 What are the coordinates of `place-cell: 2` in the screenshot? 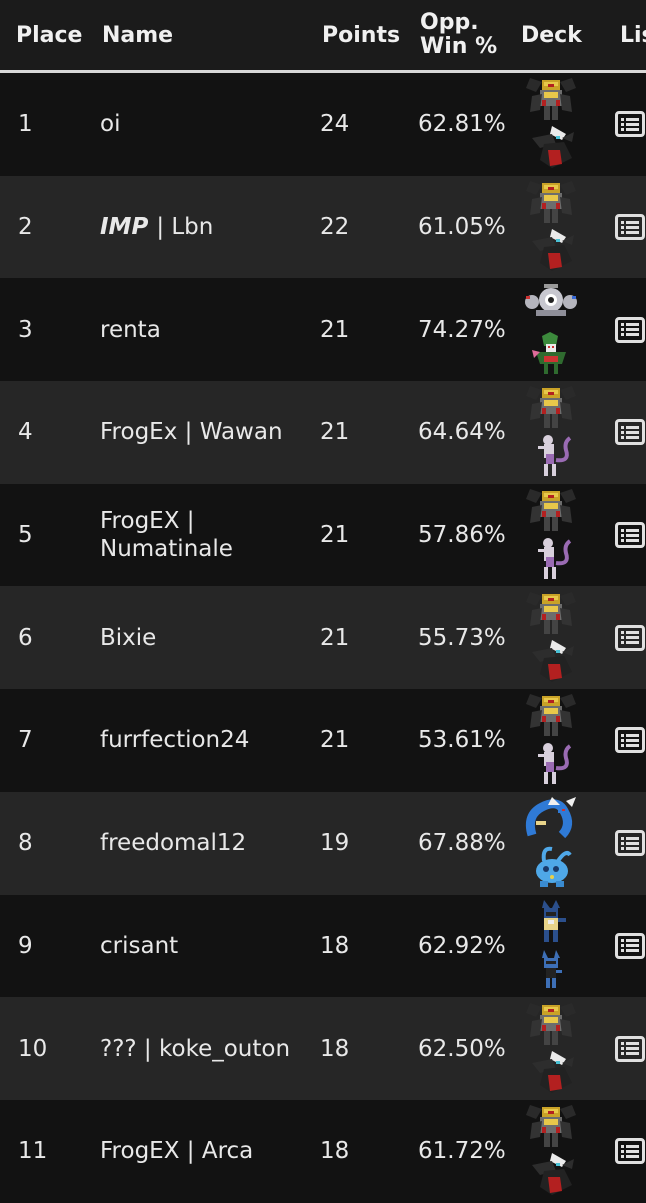 It's located at (25, 227).